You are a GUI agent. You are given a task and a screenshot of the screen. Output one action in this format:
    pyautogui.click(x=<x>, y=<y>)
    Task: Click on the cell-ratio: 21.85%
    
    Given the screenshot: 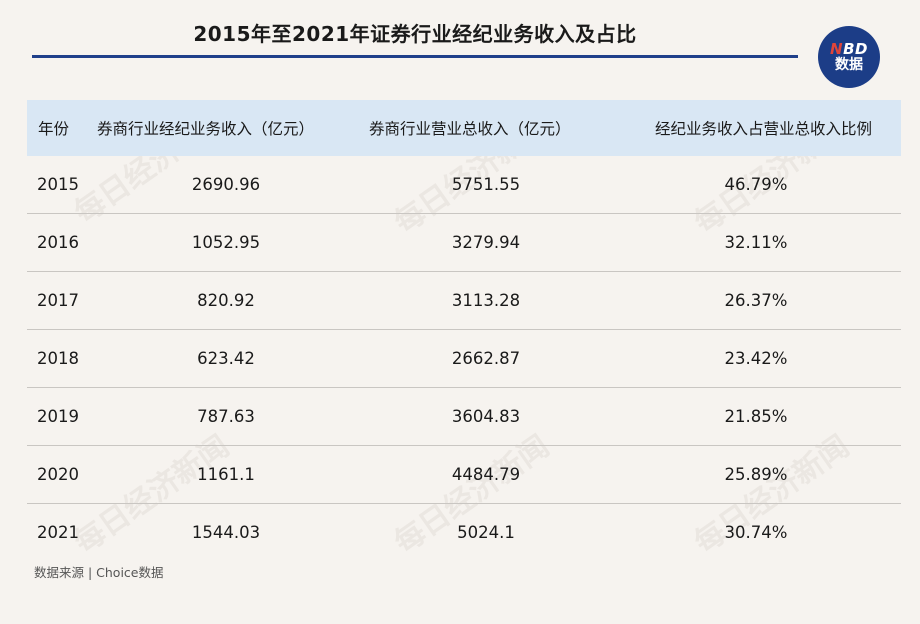 What is the action you would take?
    pyautogui.click(x=756, y=416)
    